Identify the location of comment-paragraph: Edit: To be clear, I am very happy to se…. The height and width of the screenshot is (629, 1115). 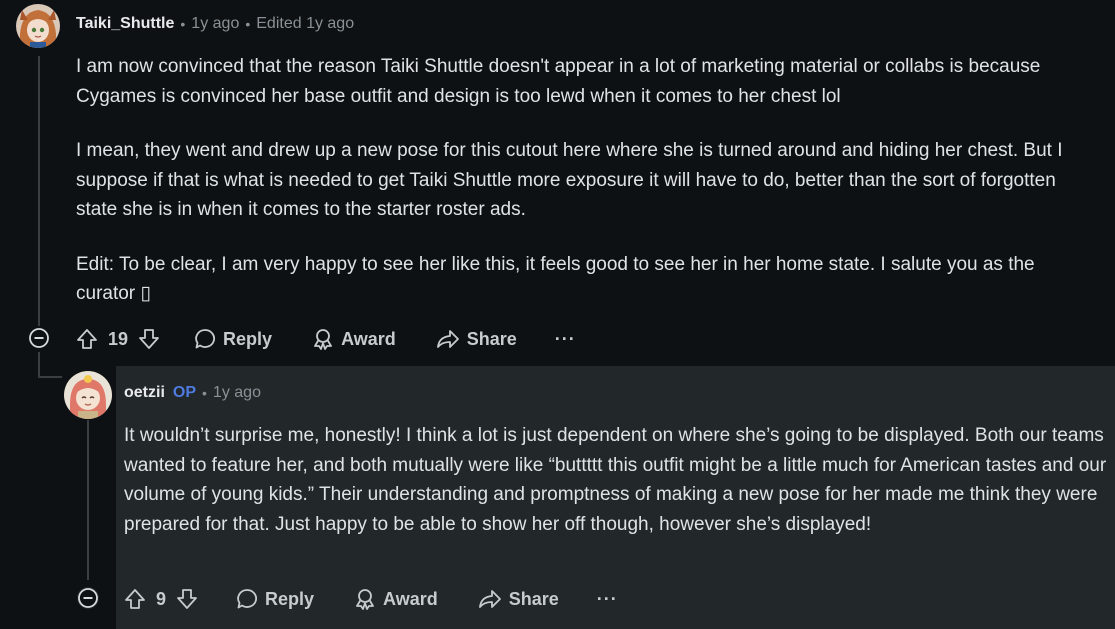
(555, 279).